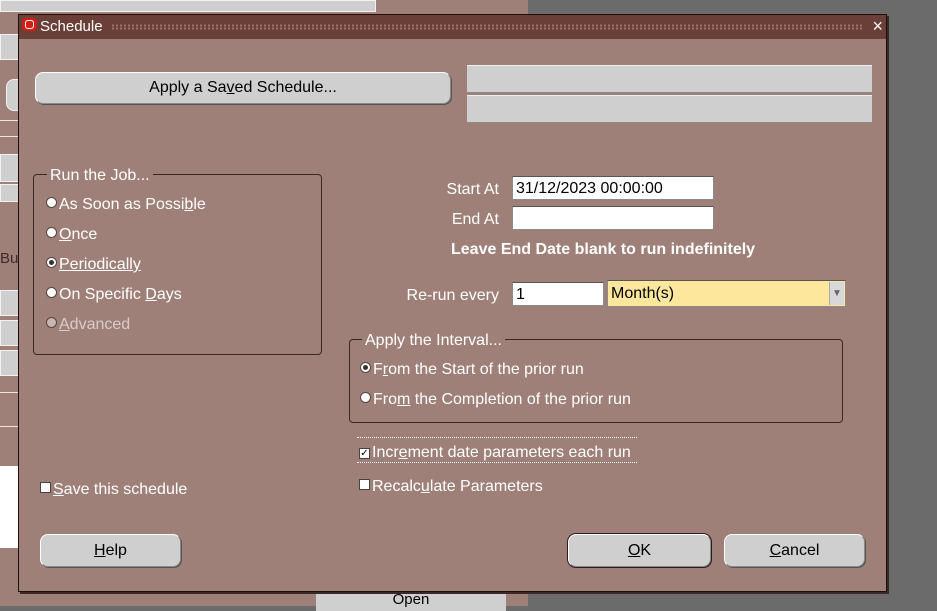  I want to click on recalculate-parameters-checkbox: Recalculate Parameters, so click(451, 487).